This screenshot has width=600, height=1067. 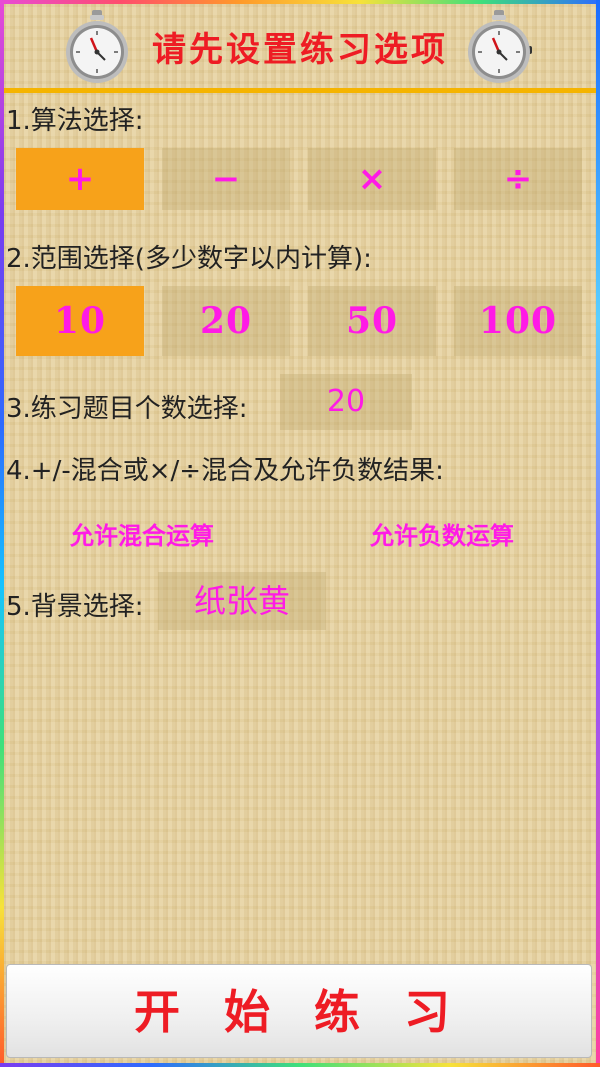 I want to click on background-label: 5.背景选择:, so click(x=75, y=607).